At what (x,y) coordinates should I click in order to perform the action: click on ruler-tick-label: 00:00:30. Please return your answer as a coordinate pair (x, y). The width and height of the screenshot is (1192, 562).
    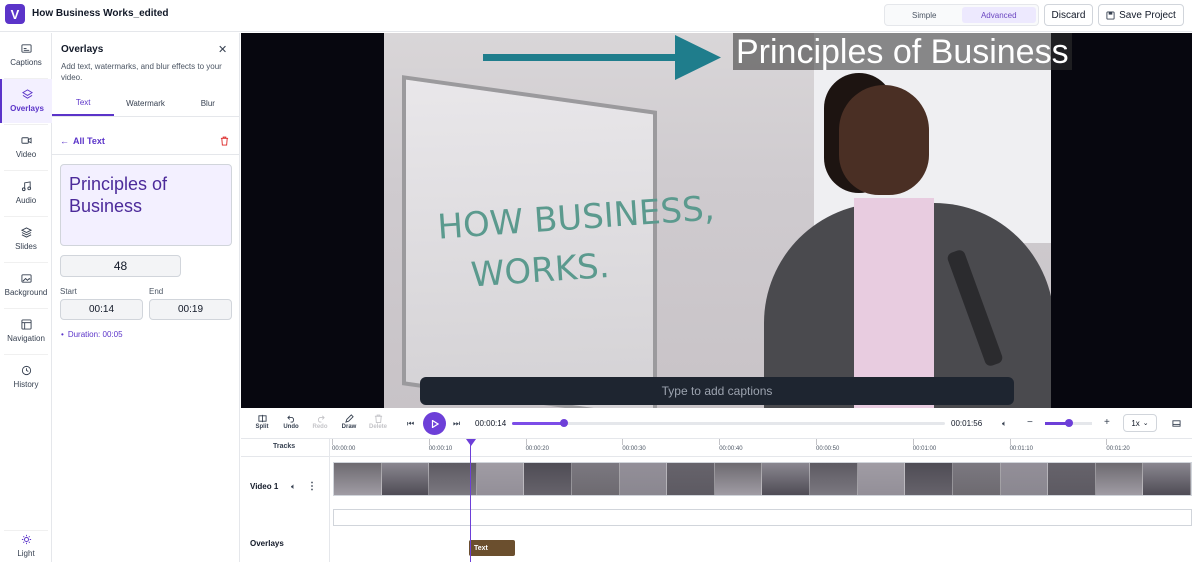
    Looking at the image, I should click on (634, 449).